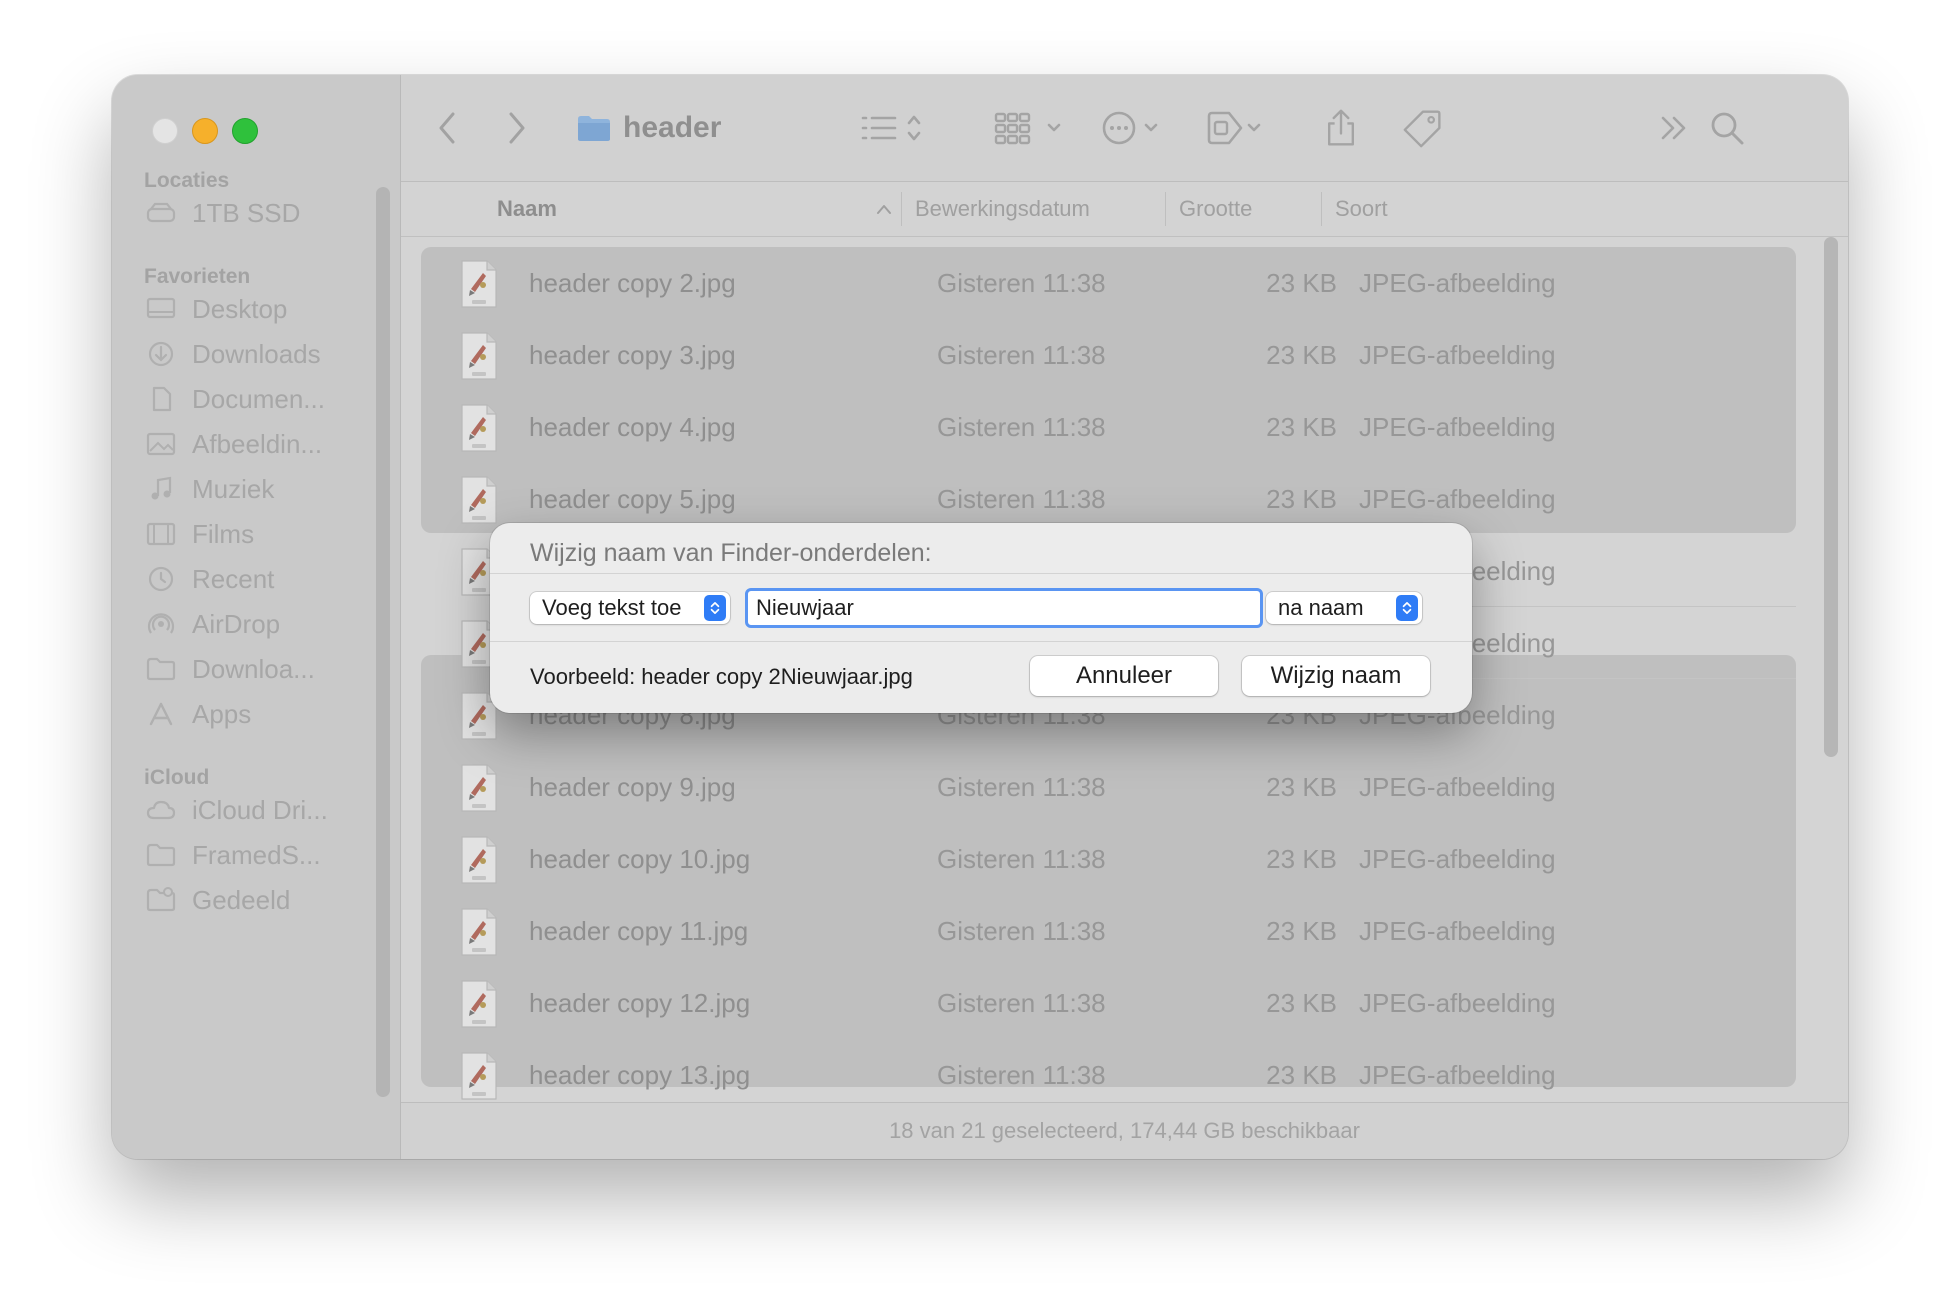 Image resolution: width=1952 pixels, height=1304 pixels. I want to click on file-name: header copy 2.jpg, so click(632, 283).